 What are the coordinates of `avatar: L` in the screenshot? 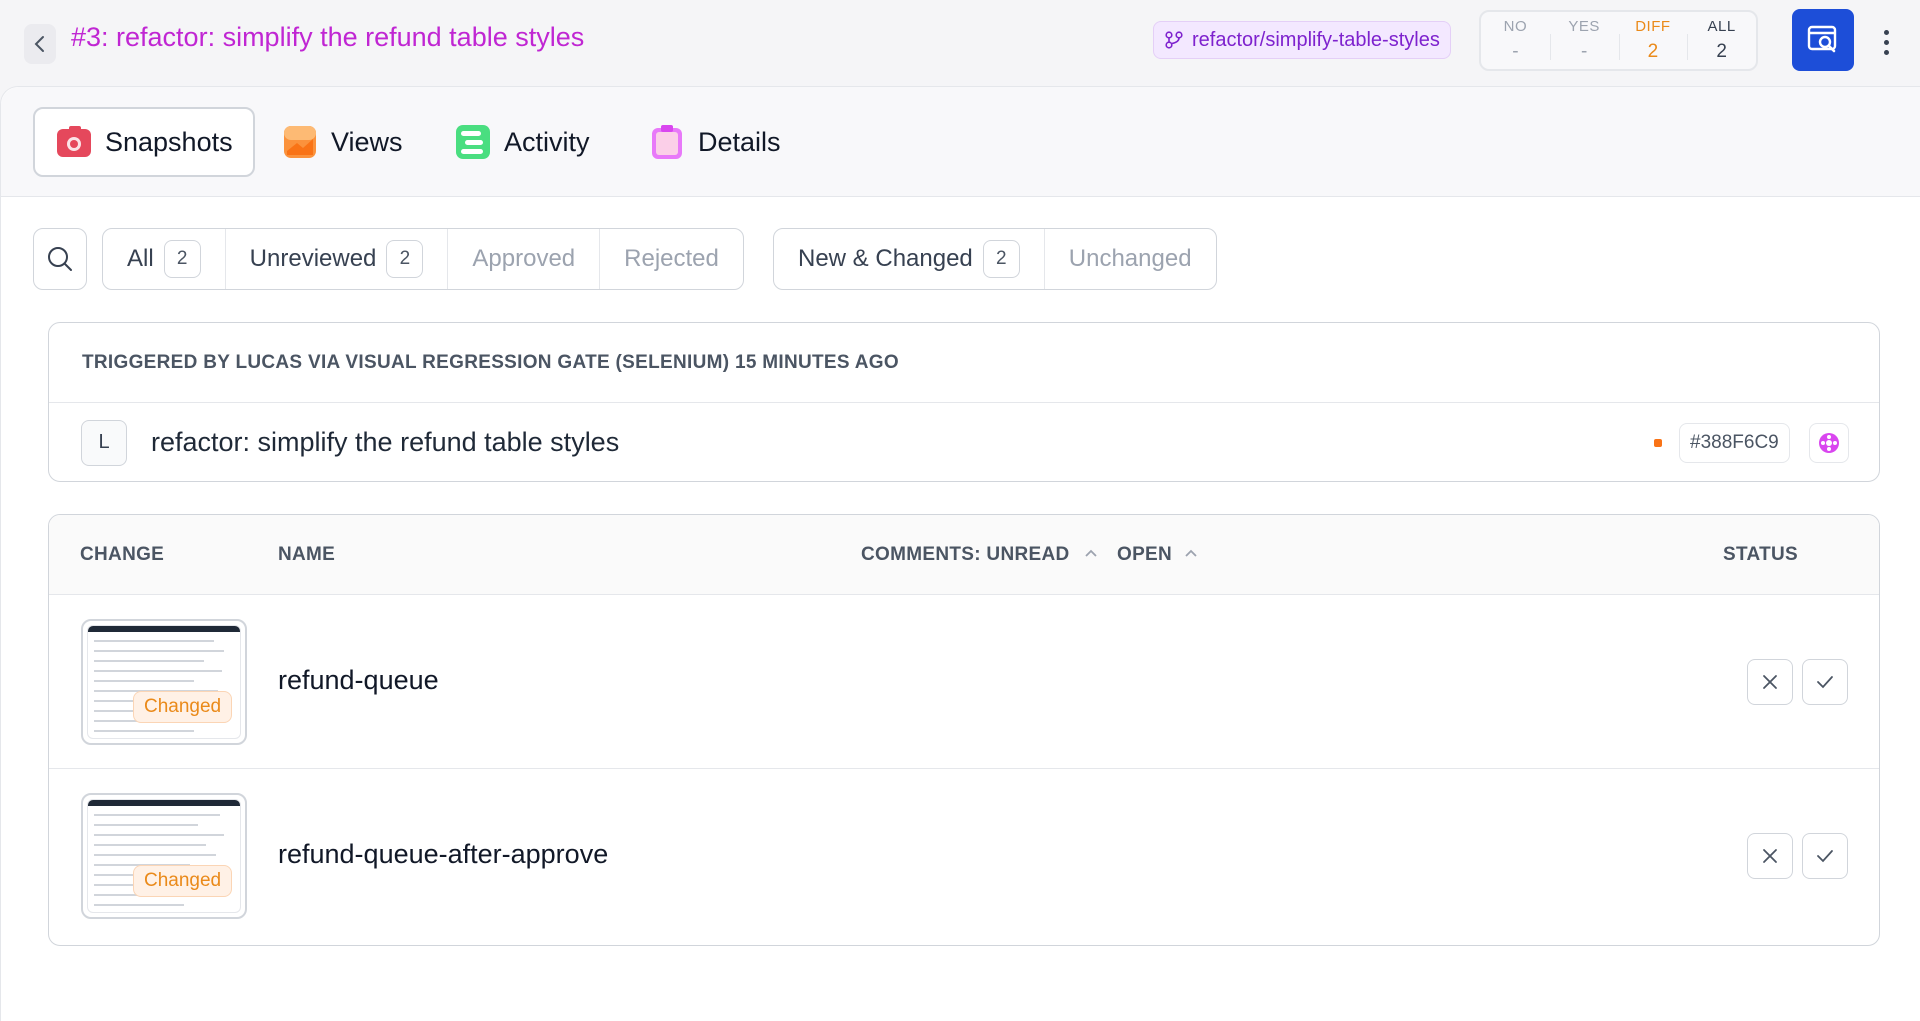 It's located at (104, 442).